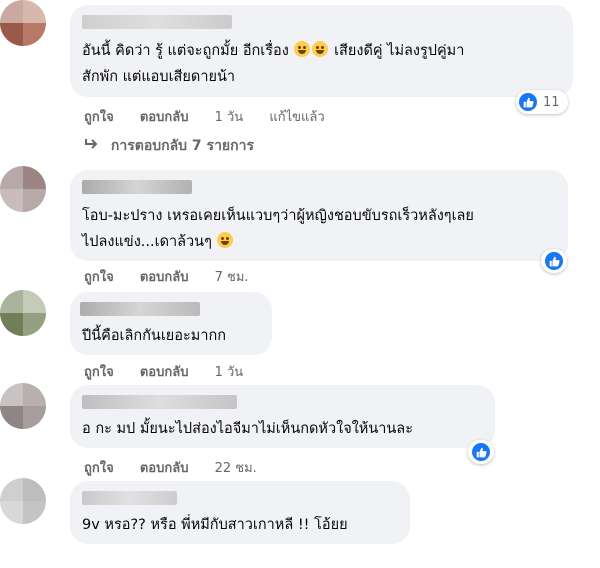 The height and width of the screenshot is (568, 600). What do you see at coordinates (91, 146) in the screenshot?
I see `reply-arrow-icon` at bounding box center [91, 146].